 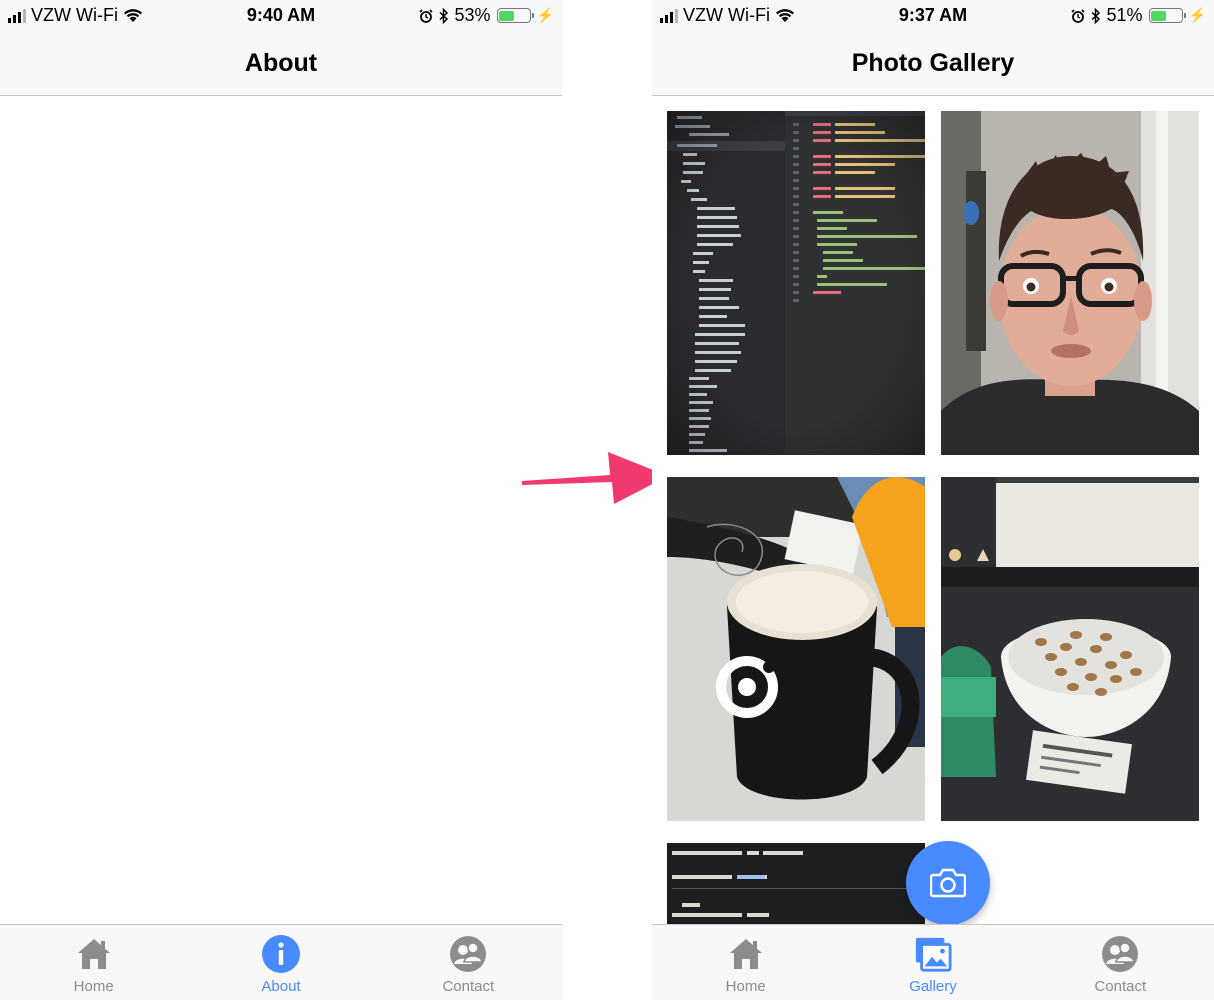 I want to click on photo-code-editor, so click(x=796, y=283).